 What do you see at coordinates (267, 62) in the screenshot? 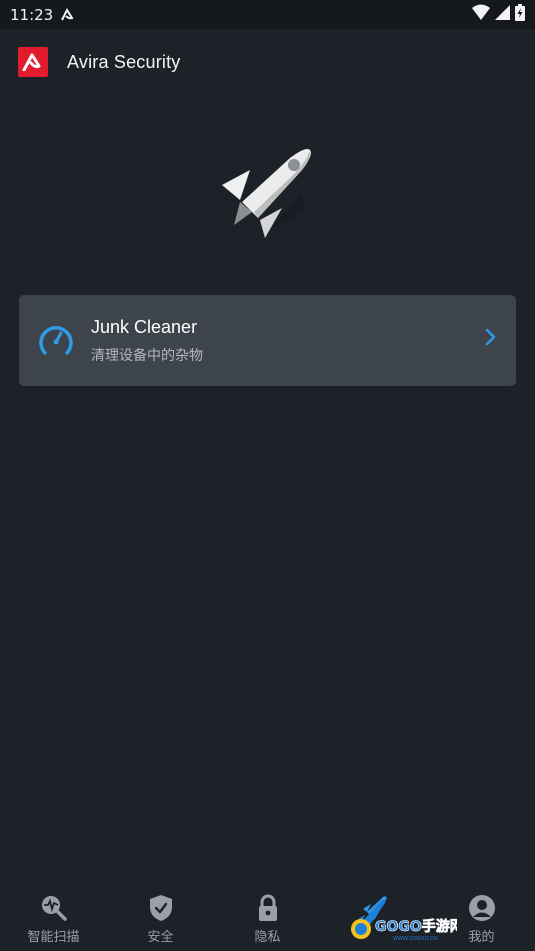
I see `app-bar: Avira Security` at bounding box center [267, 62].